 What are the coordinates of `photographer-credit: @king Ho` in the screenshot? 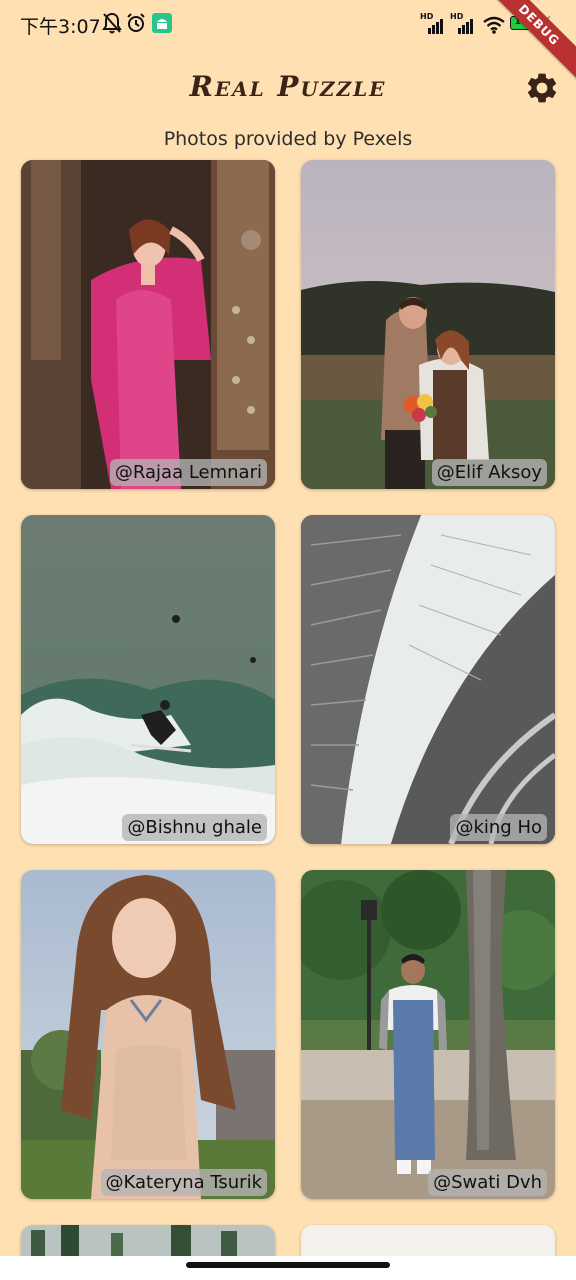 It's located at (498, 827).